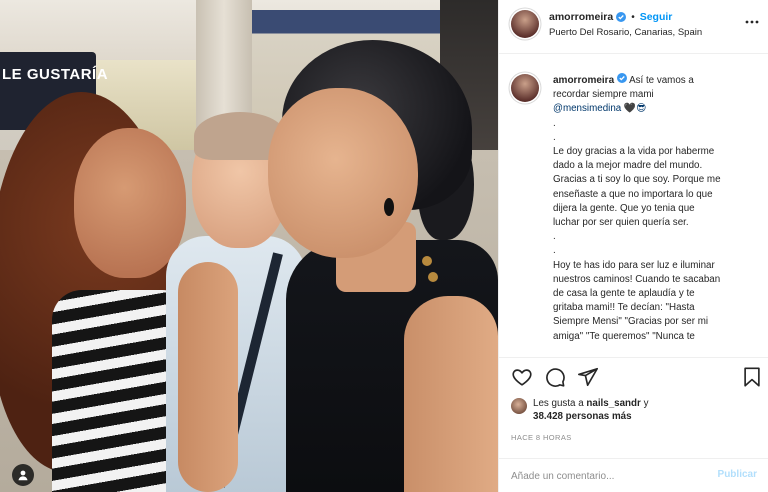  I want to click on follow-button: Seguir, so click(656, 17).